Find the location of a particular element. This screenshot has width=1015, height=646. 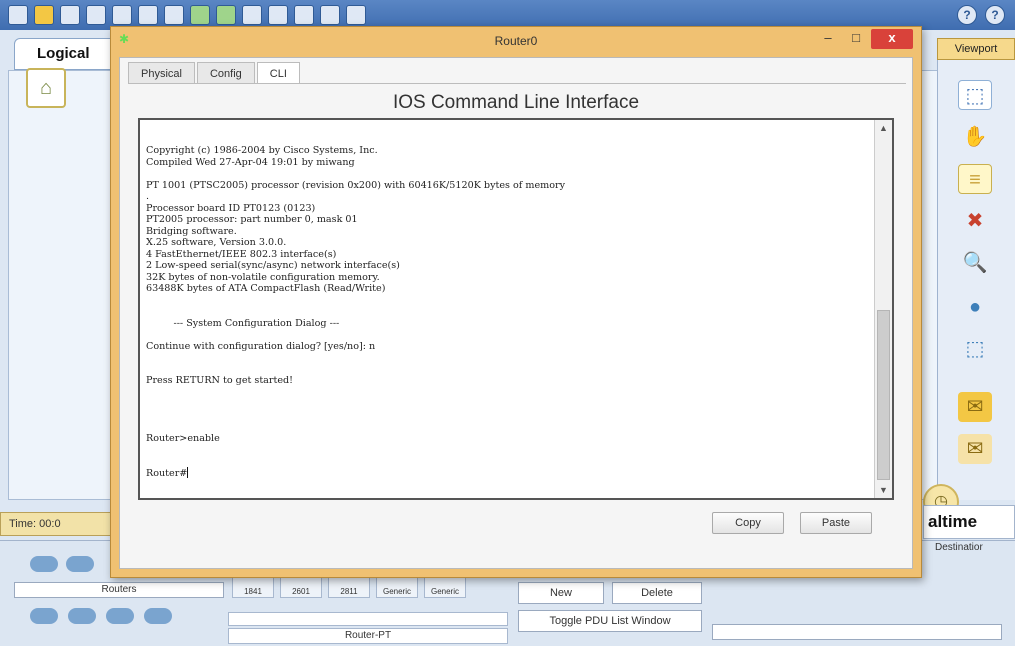

tab-config: Config is located at coordinates (225, 73).